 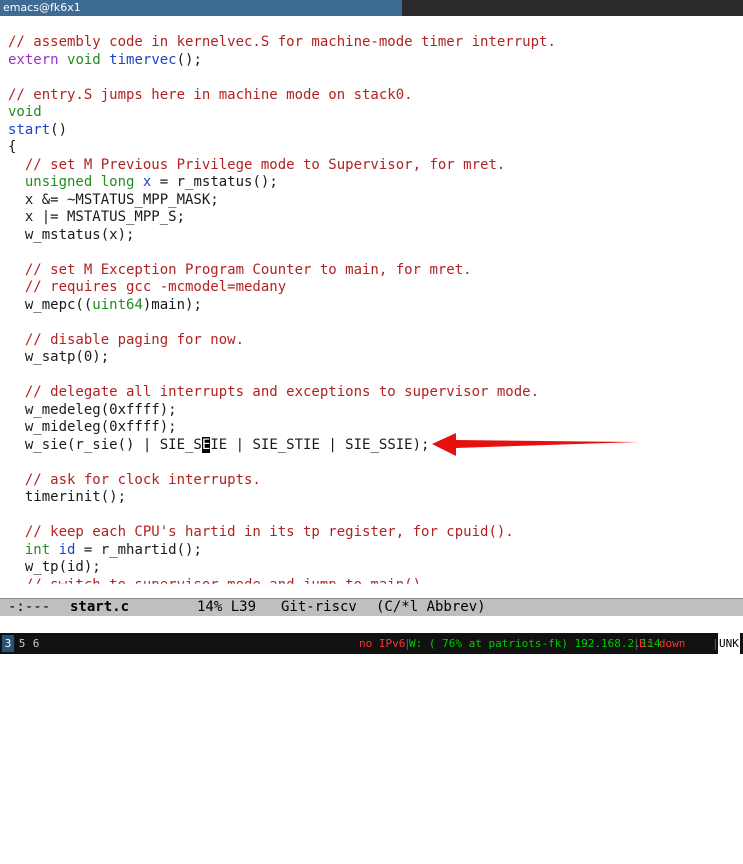 What do you see at coordinates (282, 201) in the screenshot?
I see `code-line: x &= ~MSTATUS_MPP_MASK;` at bounding box center [282, 201].